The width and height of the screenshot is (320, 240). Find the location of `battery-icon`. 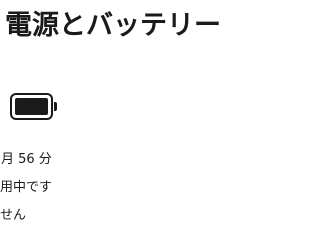

battery-icon is located at coordinates (34, 106).